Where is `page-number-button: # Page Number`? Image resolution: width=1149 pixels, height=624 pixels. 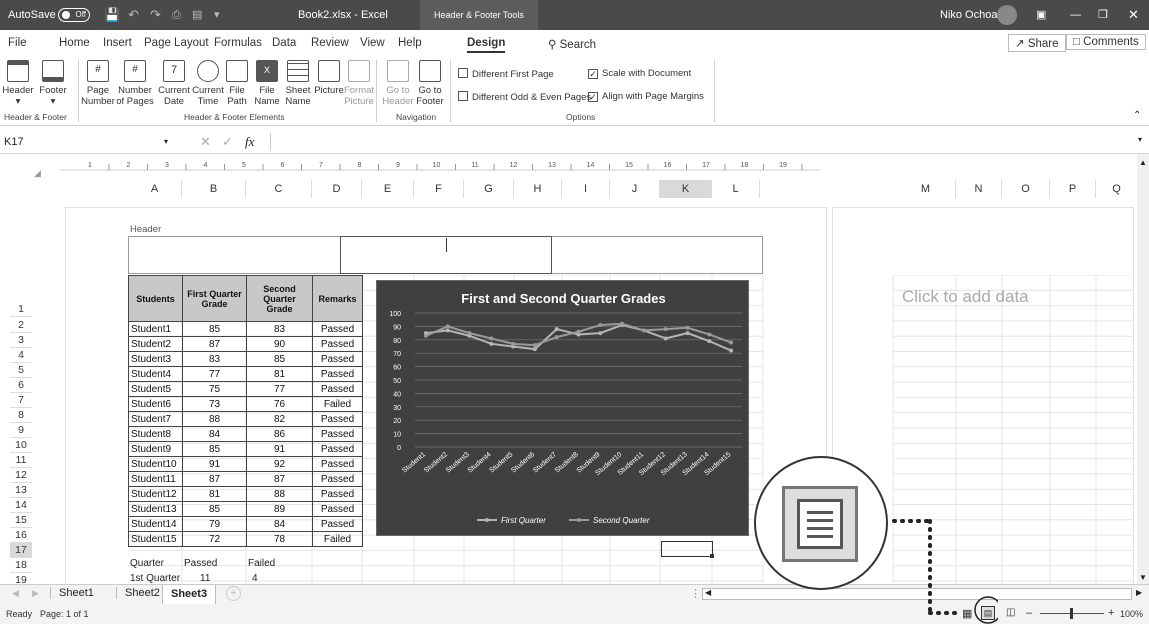
page-number-button: # Page Number is located at coordinates (98, 83).